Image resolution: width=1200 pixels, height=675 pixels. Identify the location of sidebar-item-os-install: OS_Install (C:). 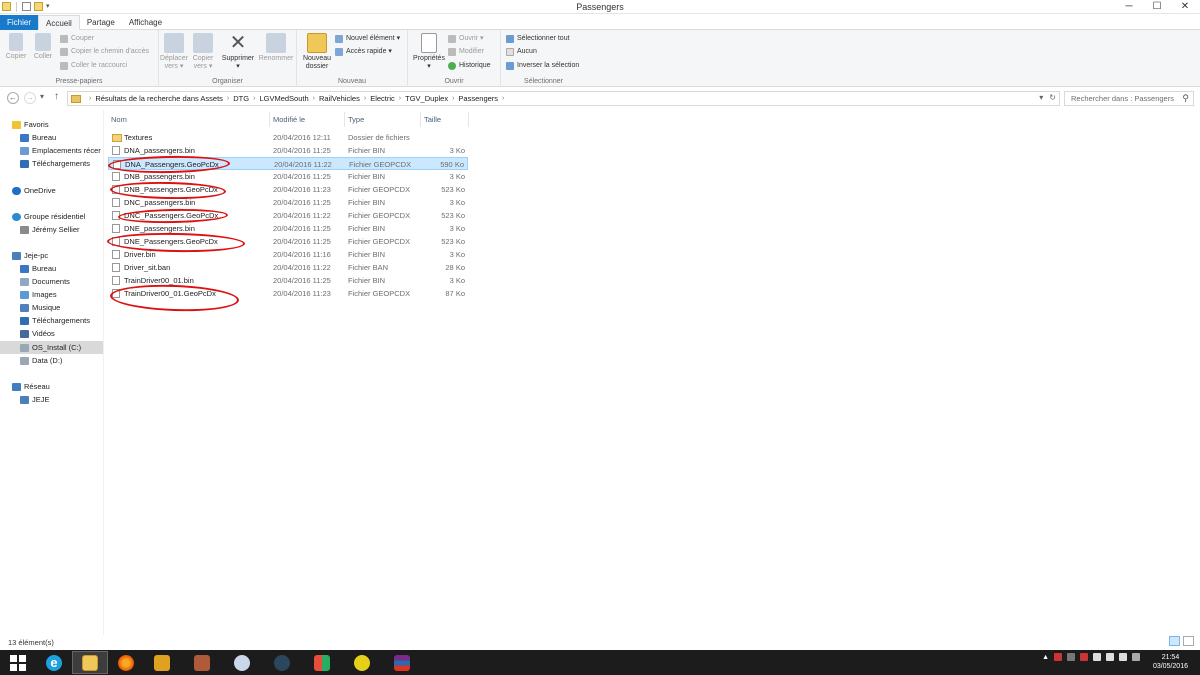
(51, 347).